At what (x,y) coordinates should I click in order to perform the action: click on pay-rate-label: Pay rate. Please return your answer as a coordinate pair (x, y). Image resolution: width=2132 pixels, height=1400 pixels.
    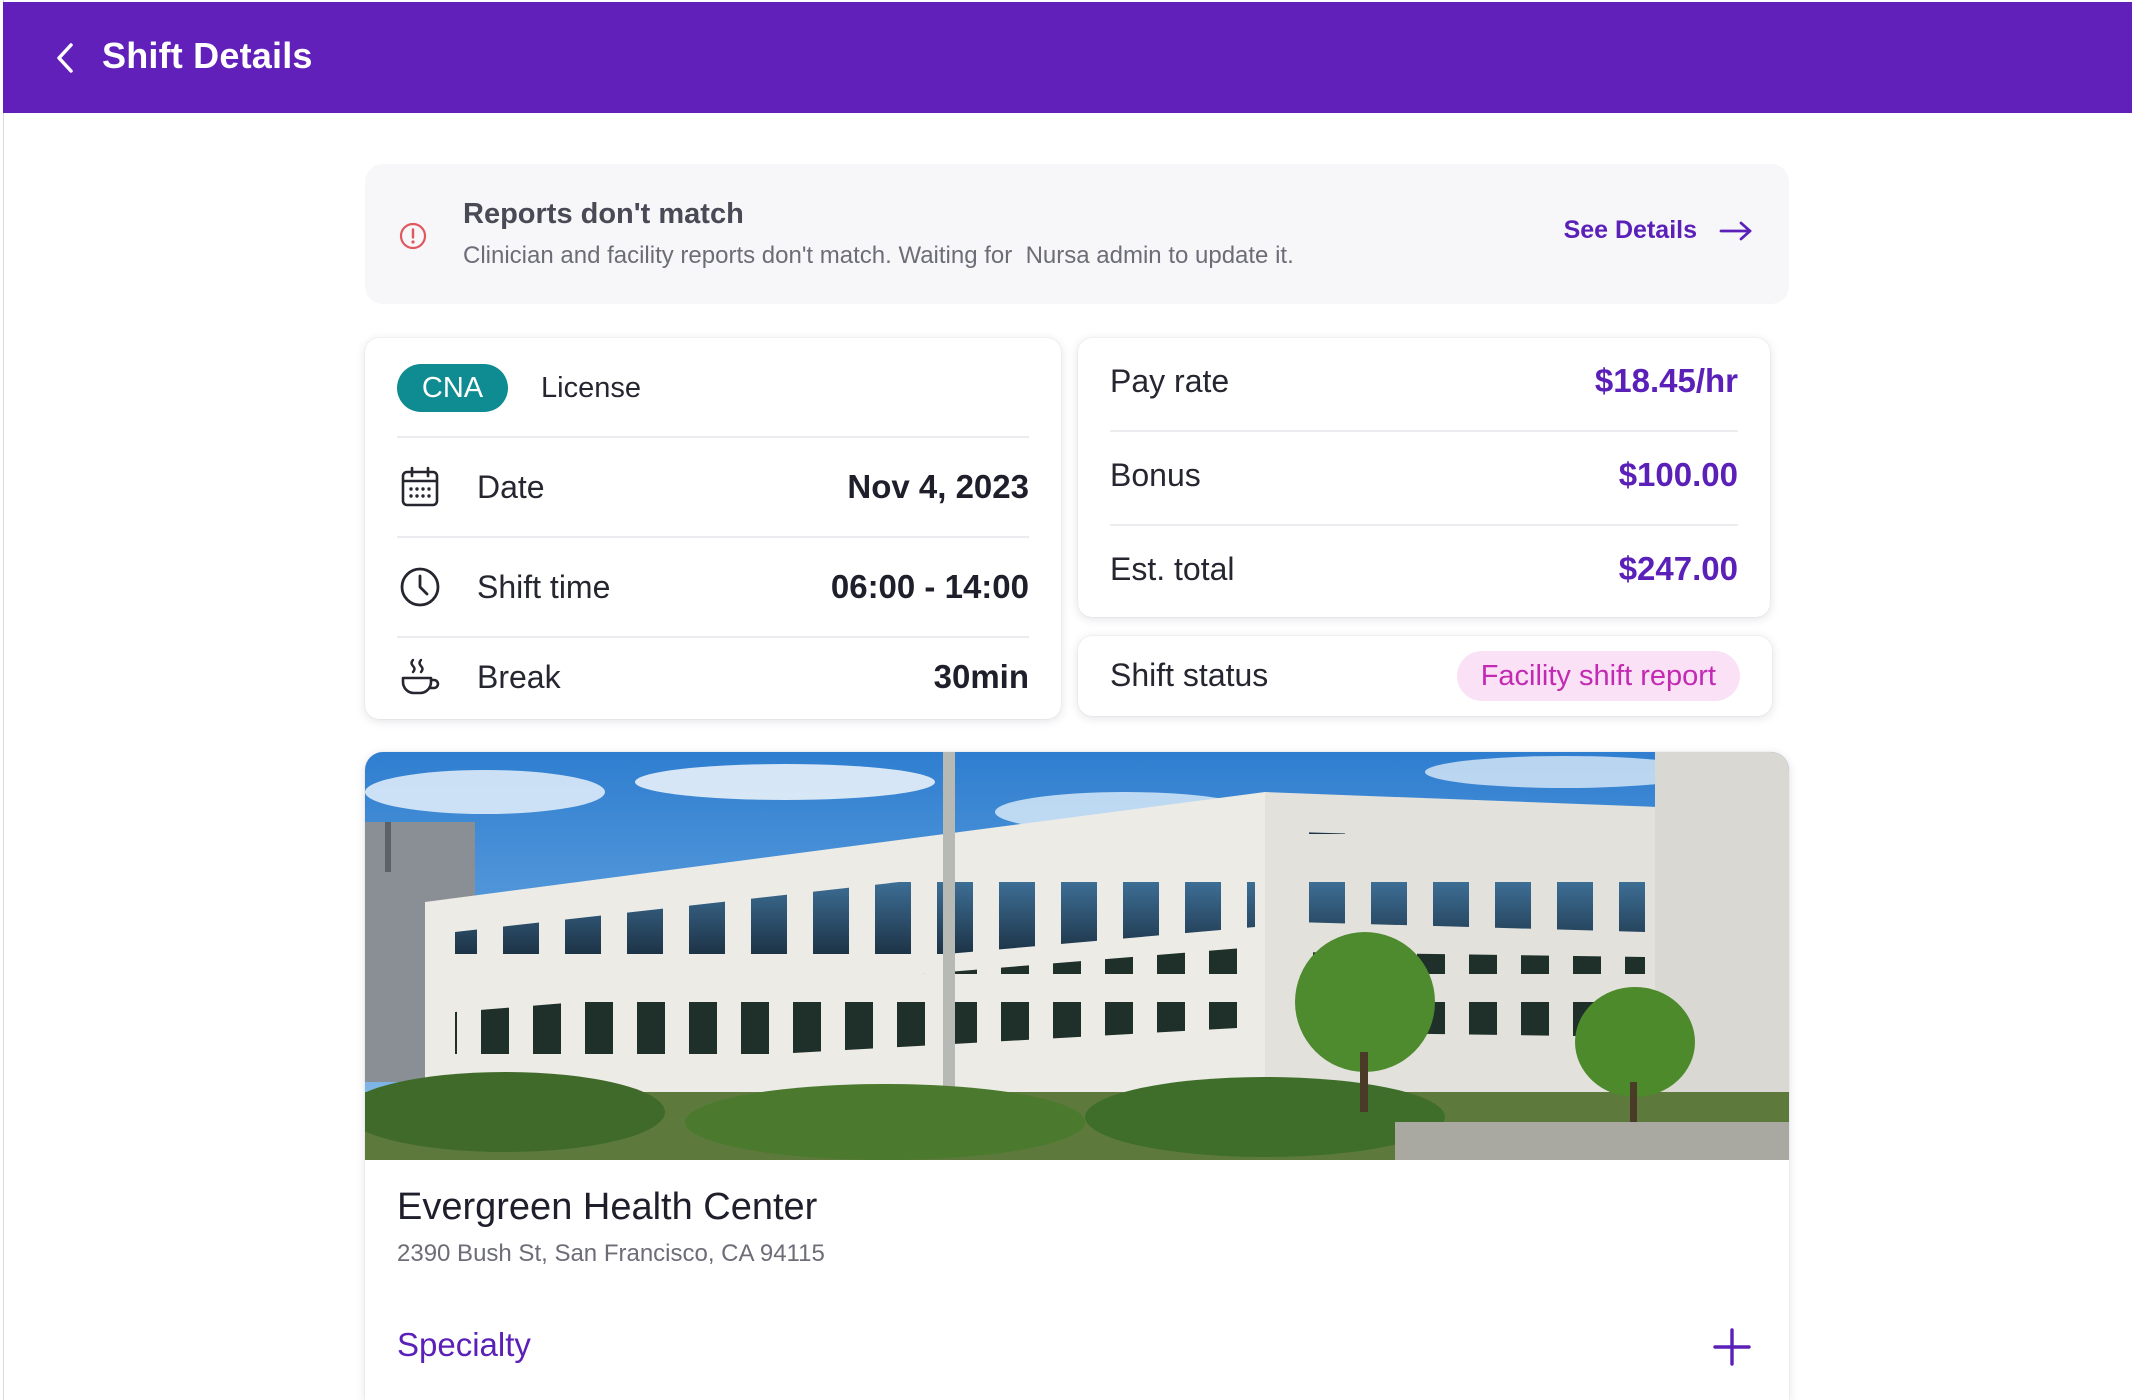
    Looking at the image, I should click on (1170, 380).